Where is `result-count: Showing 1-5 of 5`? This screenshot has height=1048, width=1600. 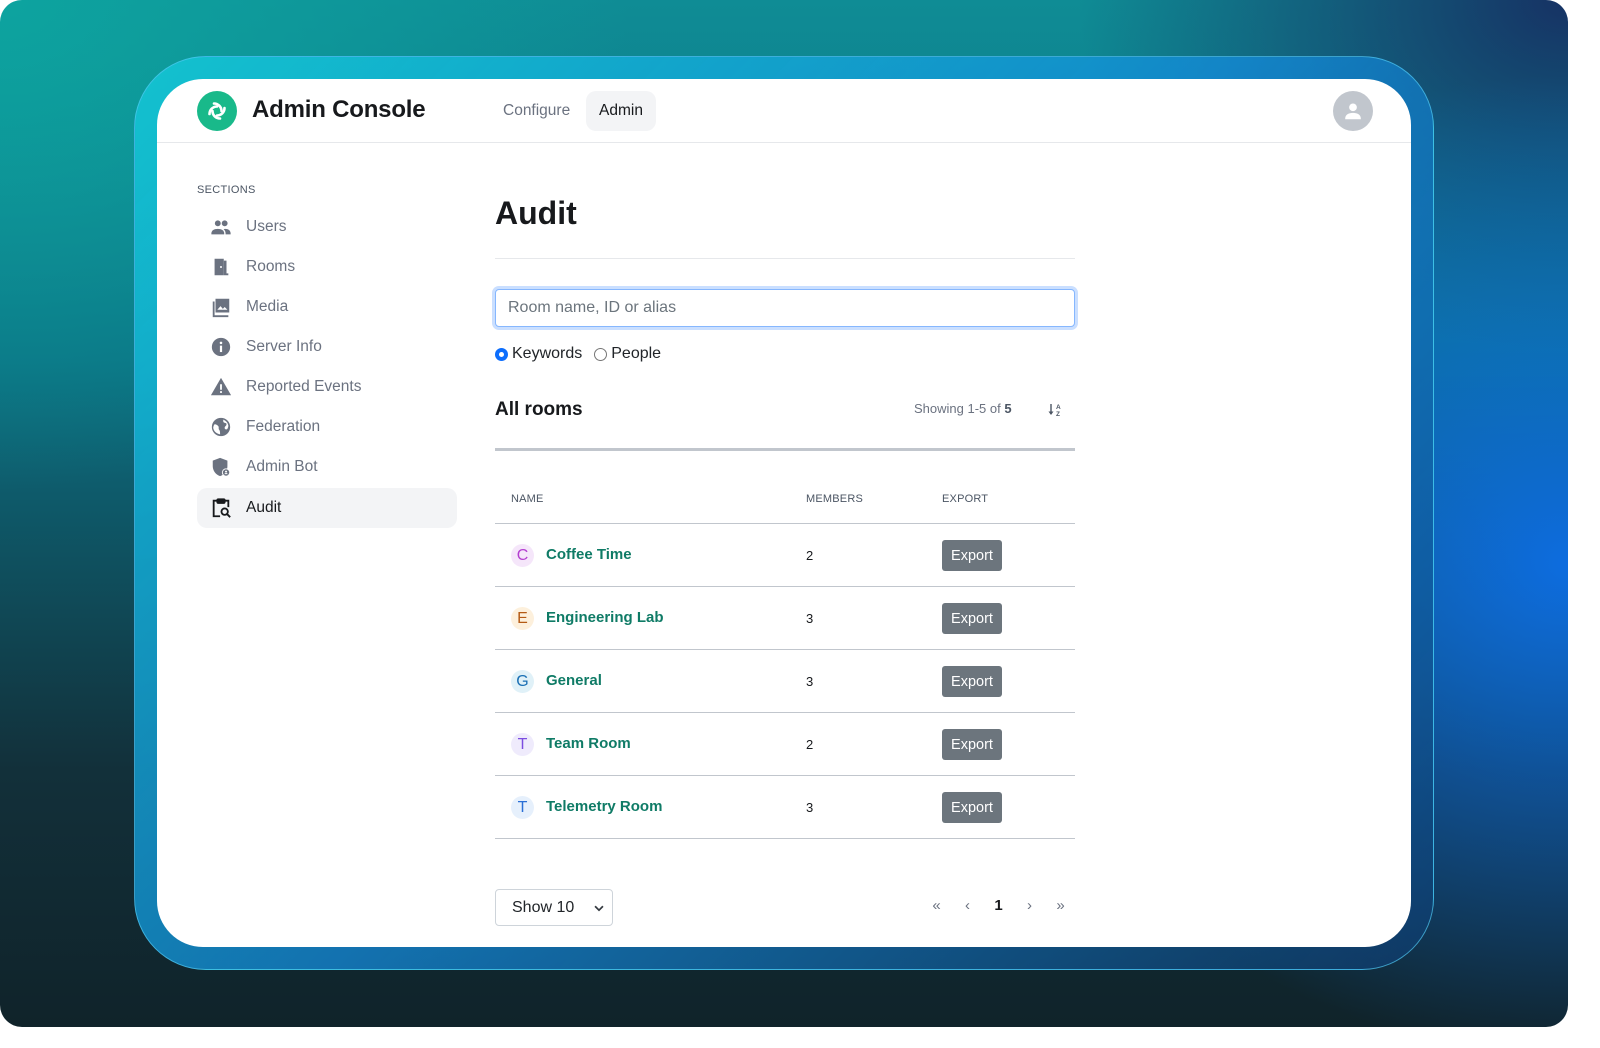
result-count: Showing 1-5 of 5 is located at coordinates (963, 408).